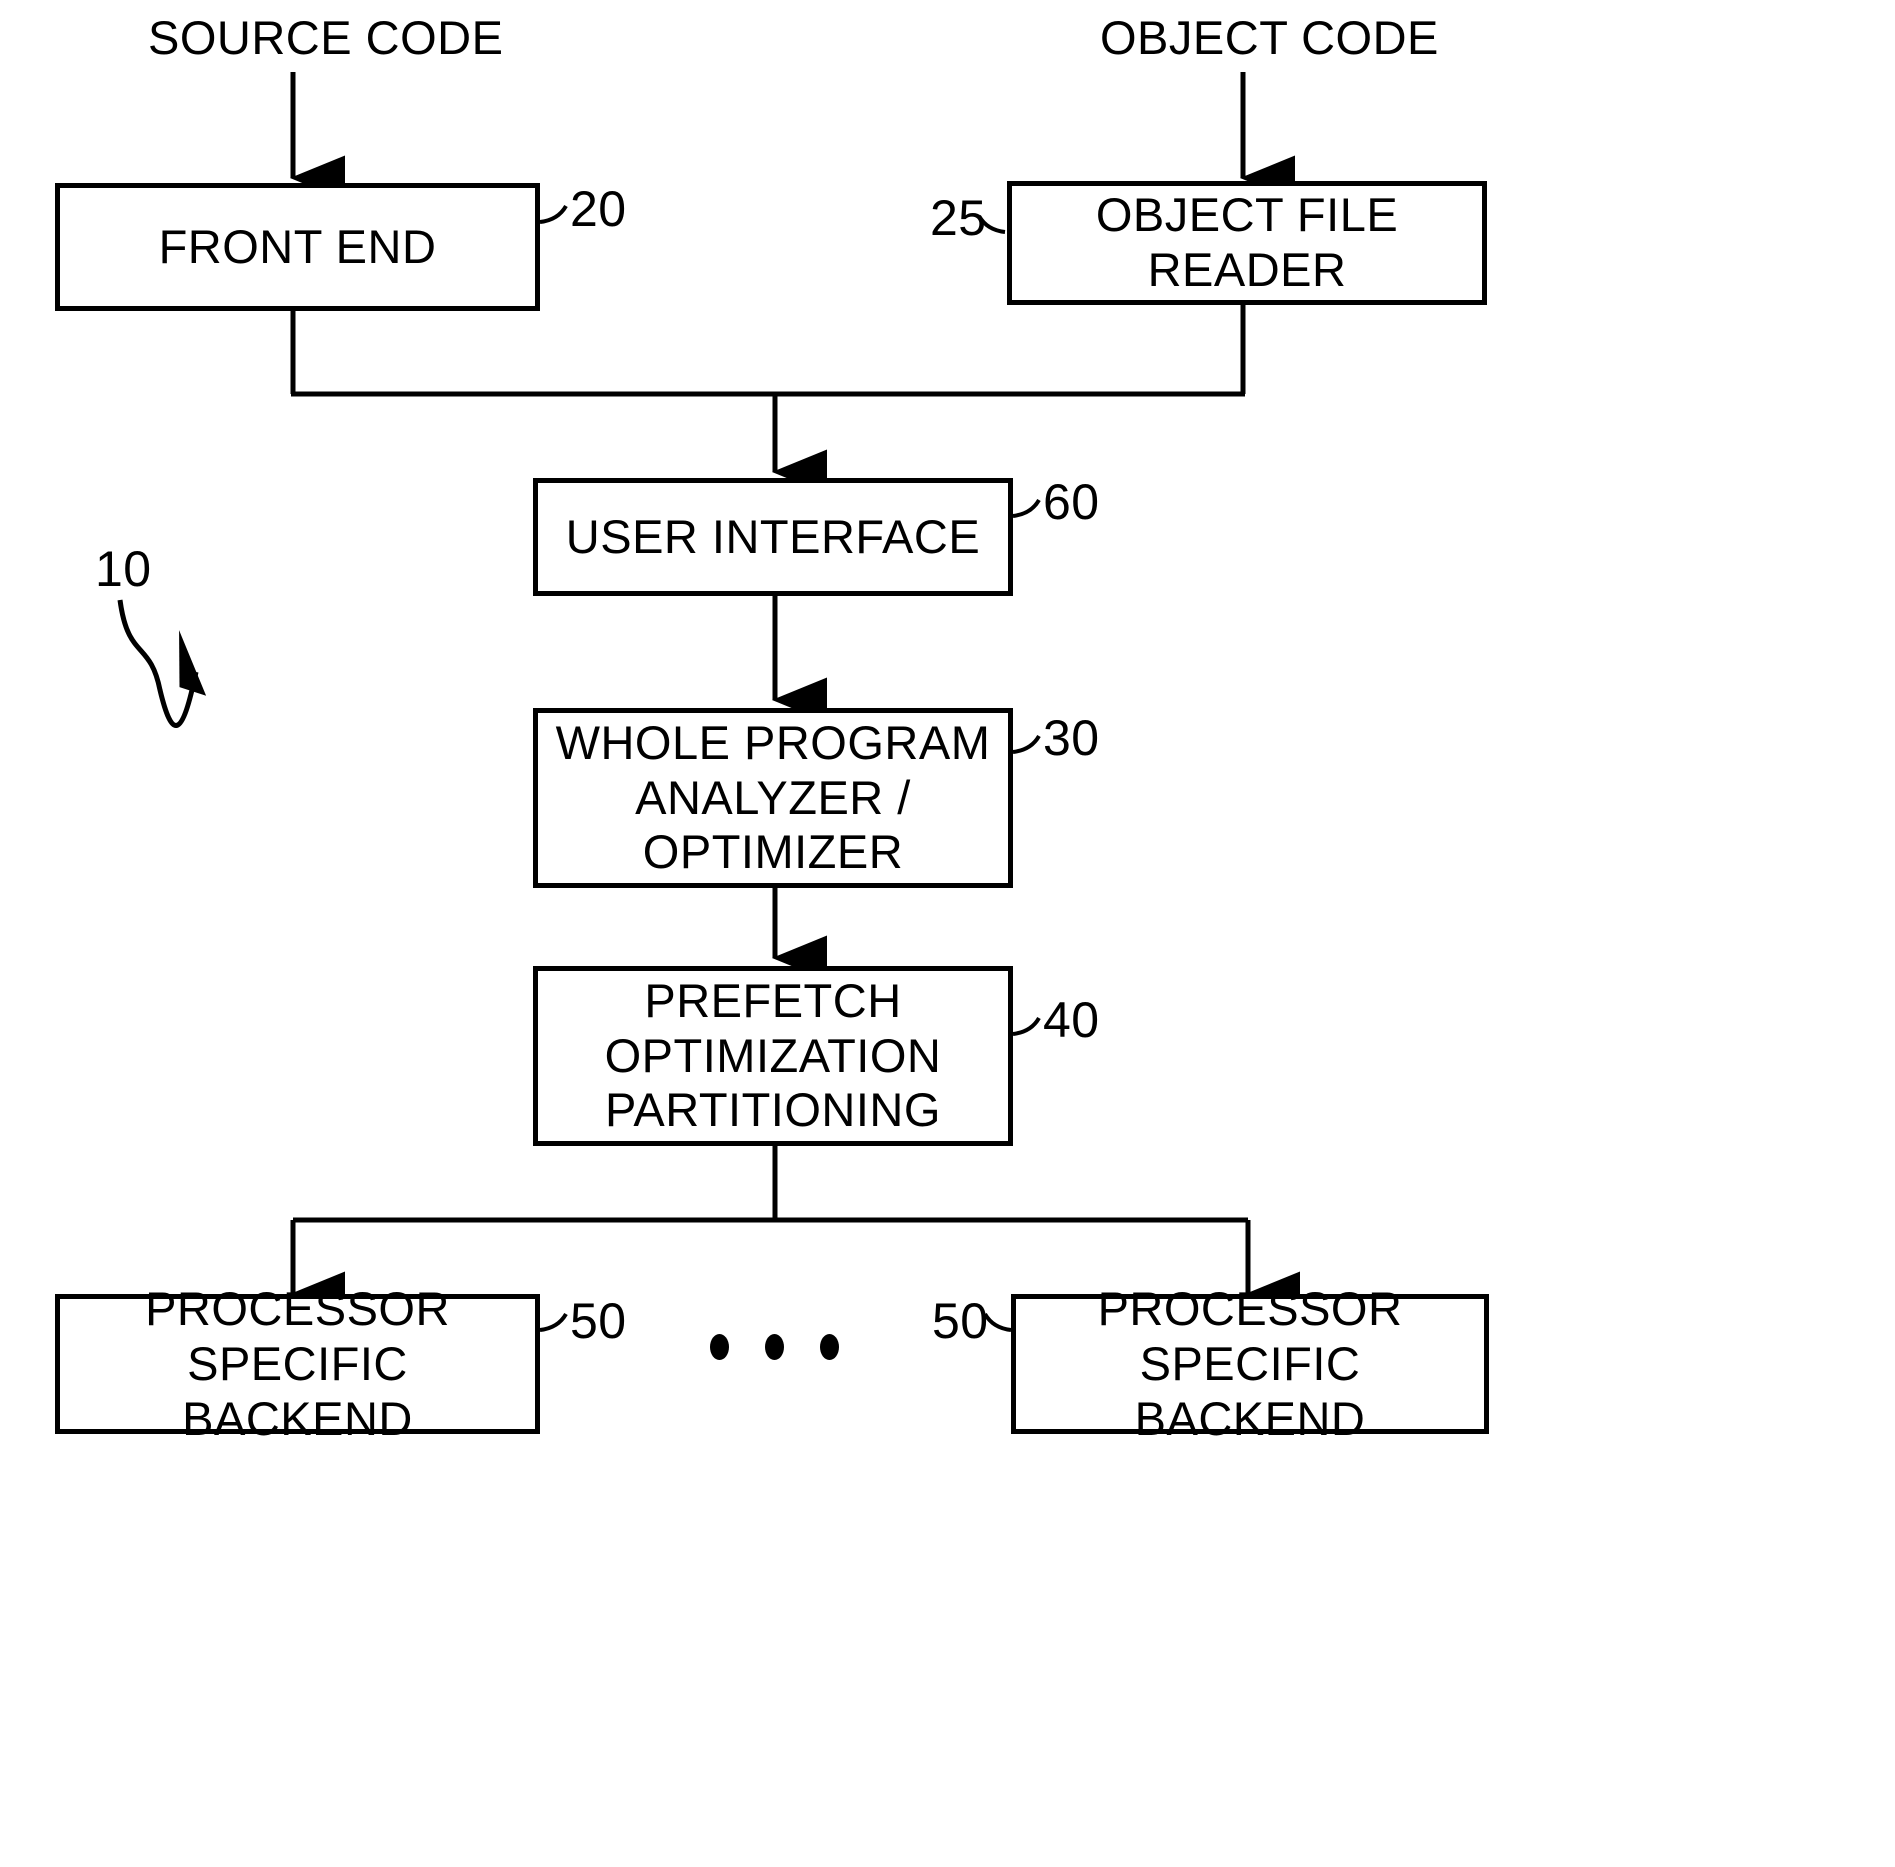 This screenshot has height=1867, width=1895. I want to click on ref-number-25: 25, so click(958, 218).